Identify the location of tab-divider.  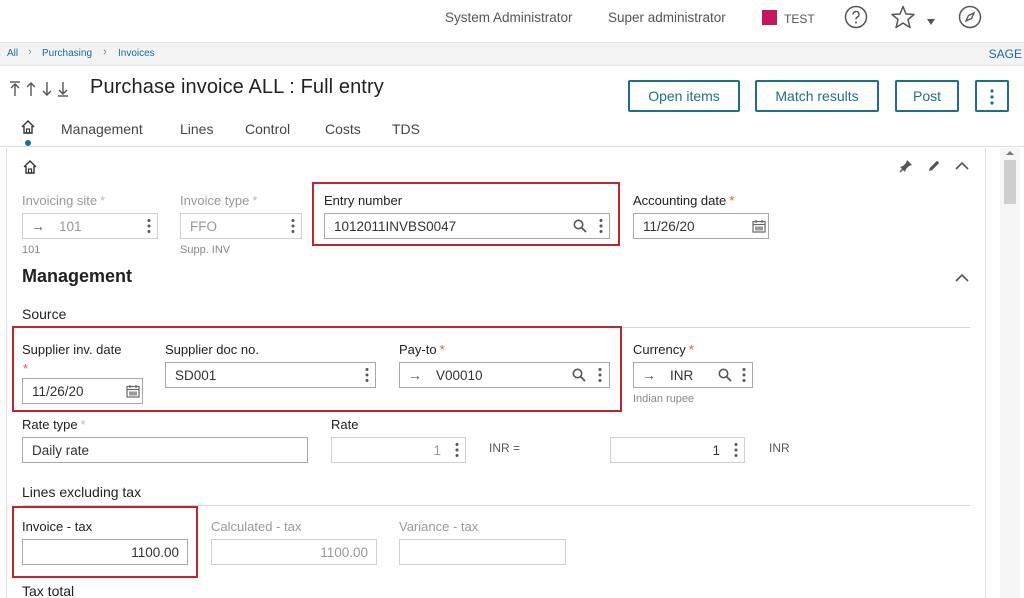
(512, 146).